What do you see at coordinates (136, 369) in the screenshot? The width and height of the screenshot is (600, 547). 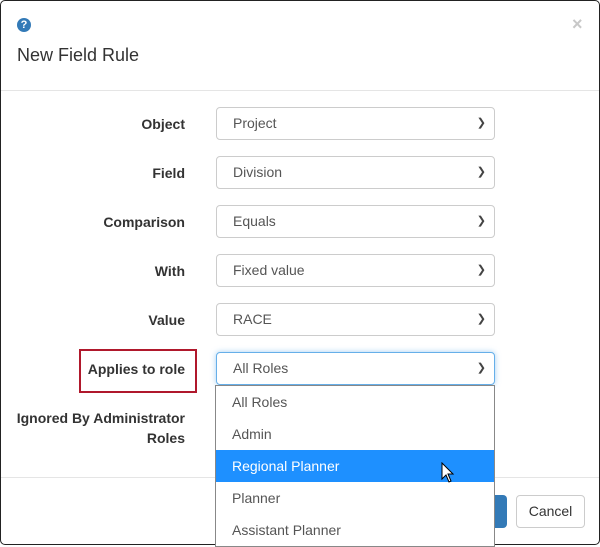 I see `applies-to-role-label: Applies to role` at bounding box center [136, 369].